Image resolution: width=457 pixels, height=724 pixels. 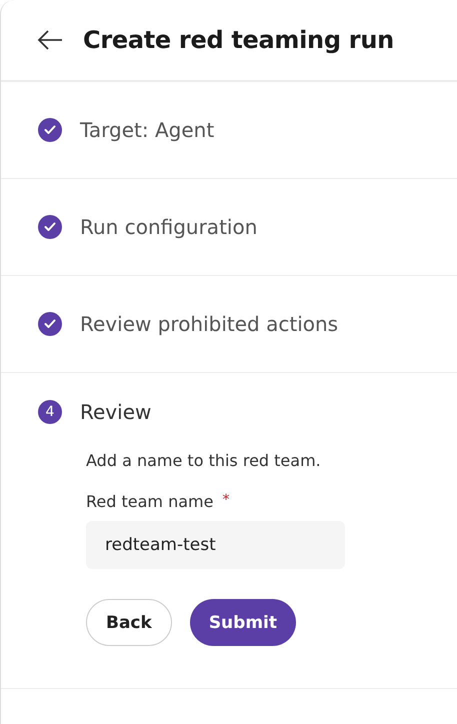 I want to click on description-text: Add a name to this red team., so click(x=204, y=460).